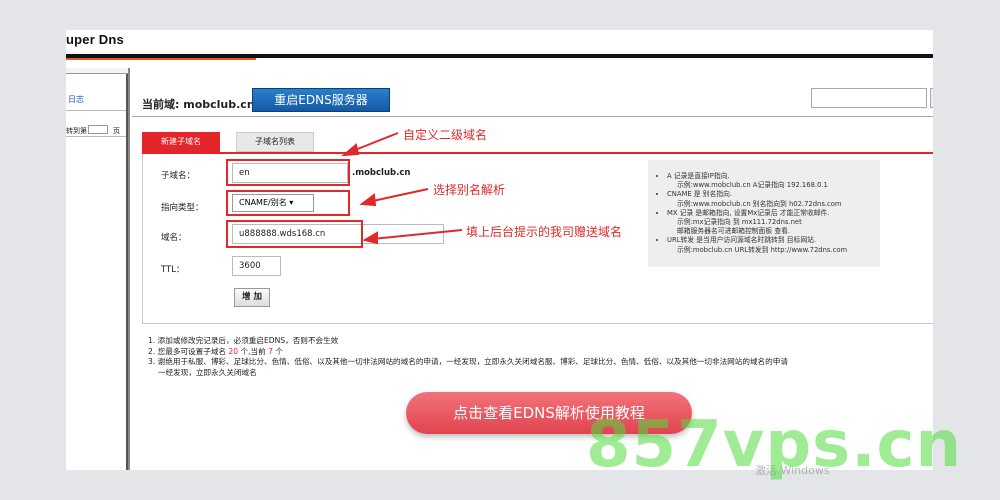  Describe the element at coordinates (544, 232) in the screenshot. I see `annotation-fill-domain: 填上后台提示的我司赠送域名` at that location.